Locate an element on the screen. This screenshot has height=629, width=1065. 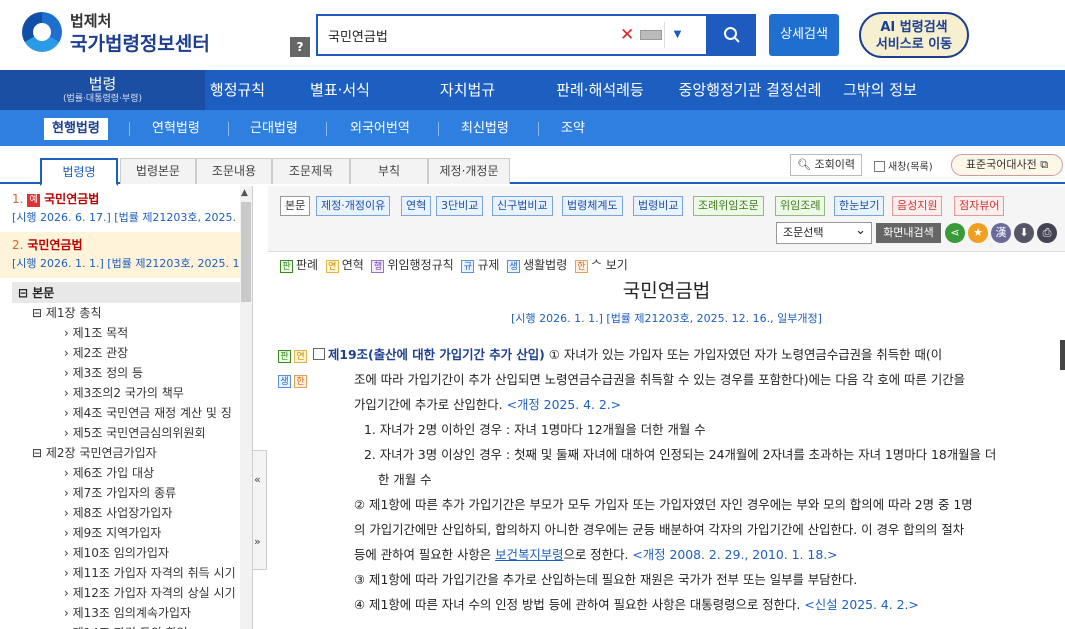
tab-enactment: 제정·개정문 is located at coordinates (469, 171).